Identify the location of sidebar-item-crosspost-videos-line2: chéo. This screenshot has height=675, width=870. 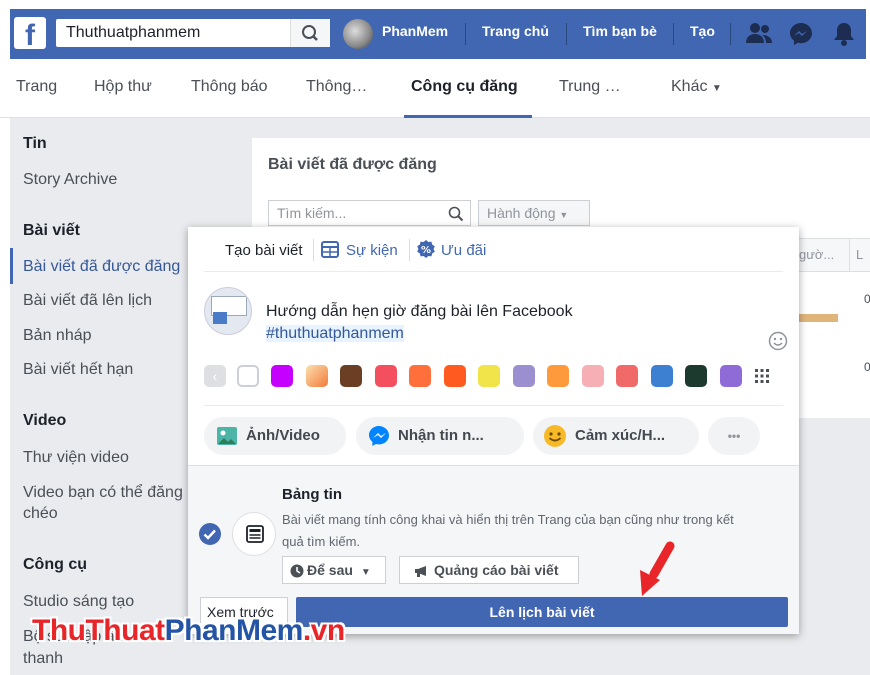
(40, 514).